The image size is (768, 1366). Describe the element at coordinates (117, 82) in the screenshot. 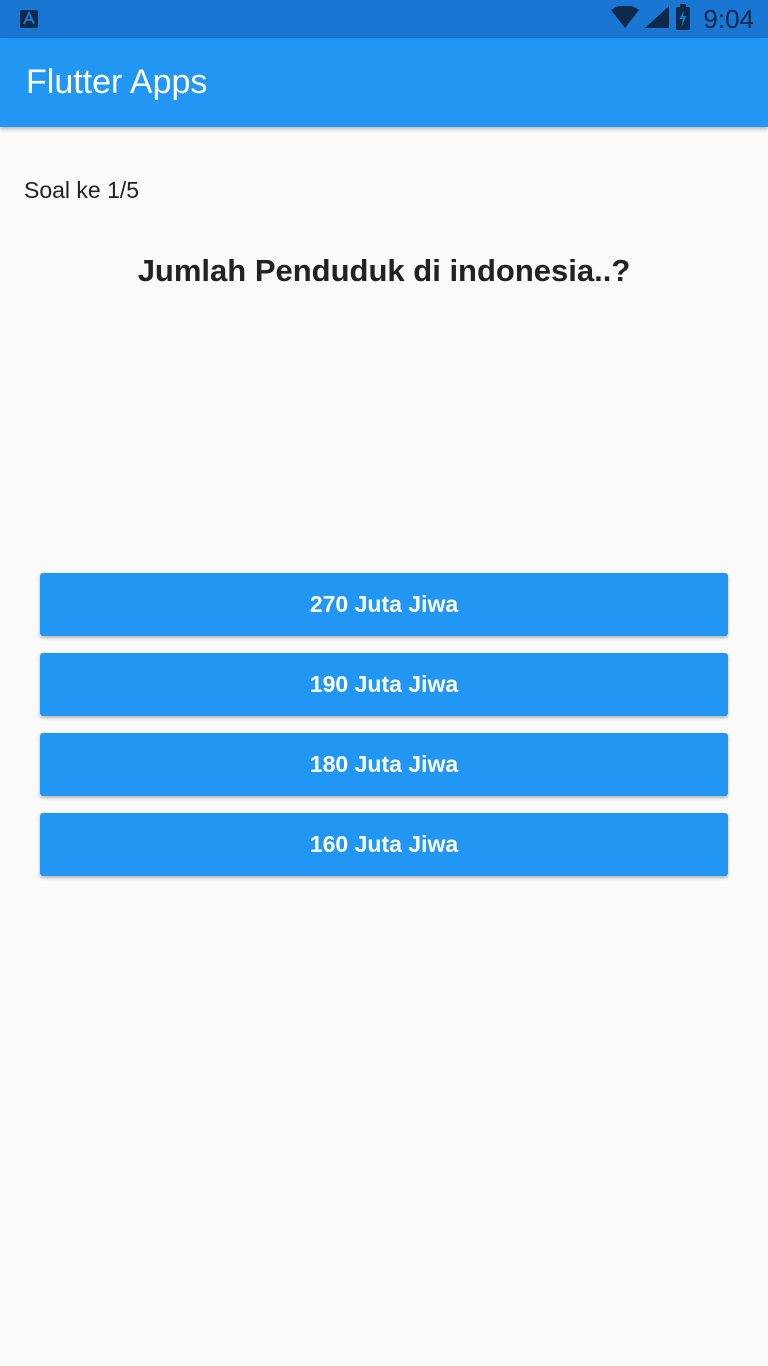

I see `app-title: Flutter Apps` at that location.